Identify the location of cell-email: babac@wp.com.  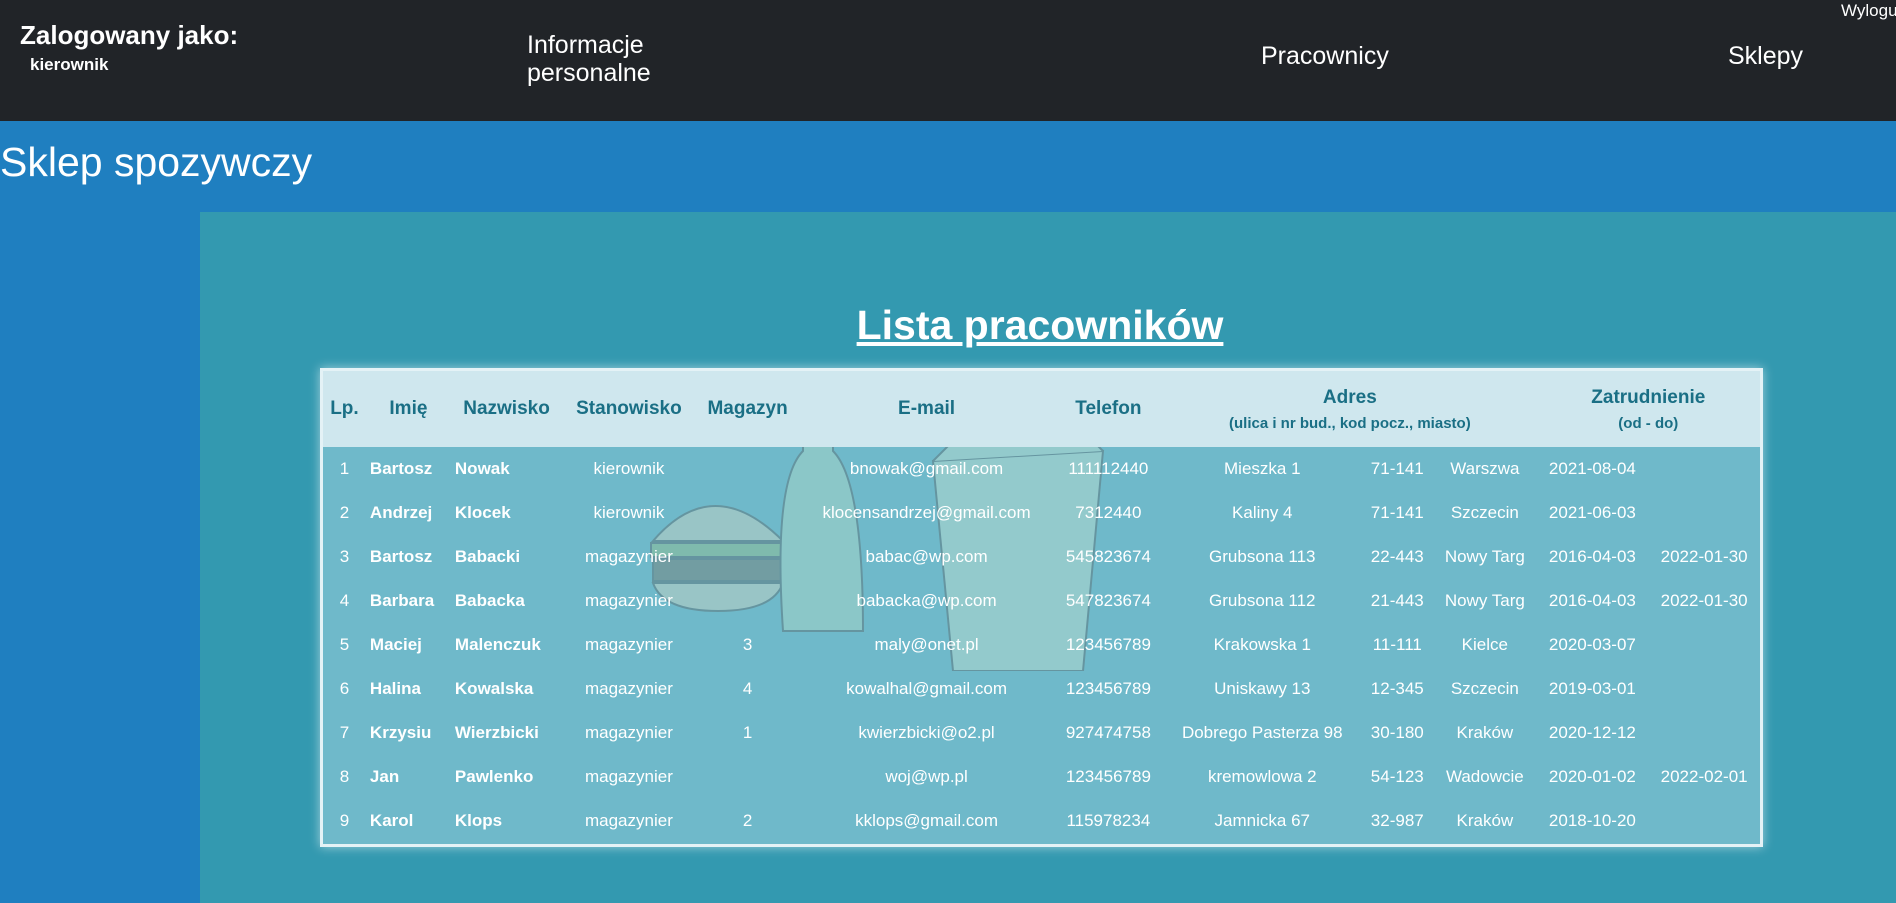
(926, 556).